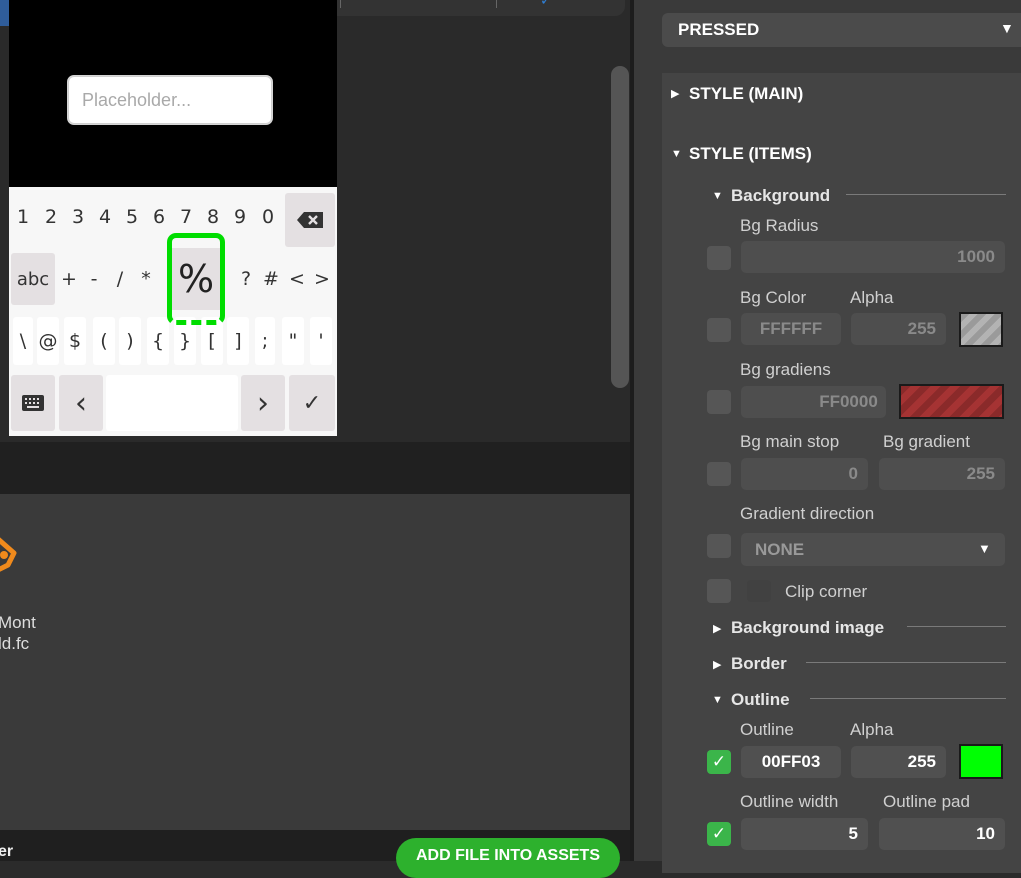 This screenshot has width=1021, height=878. I want to click on backspace-key, so click(310, 220).